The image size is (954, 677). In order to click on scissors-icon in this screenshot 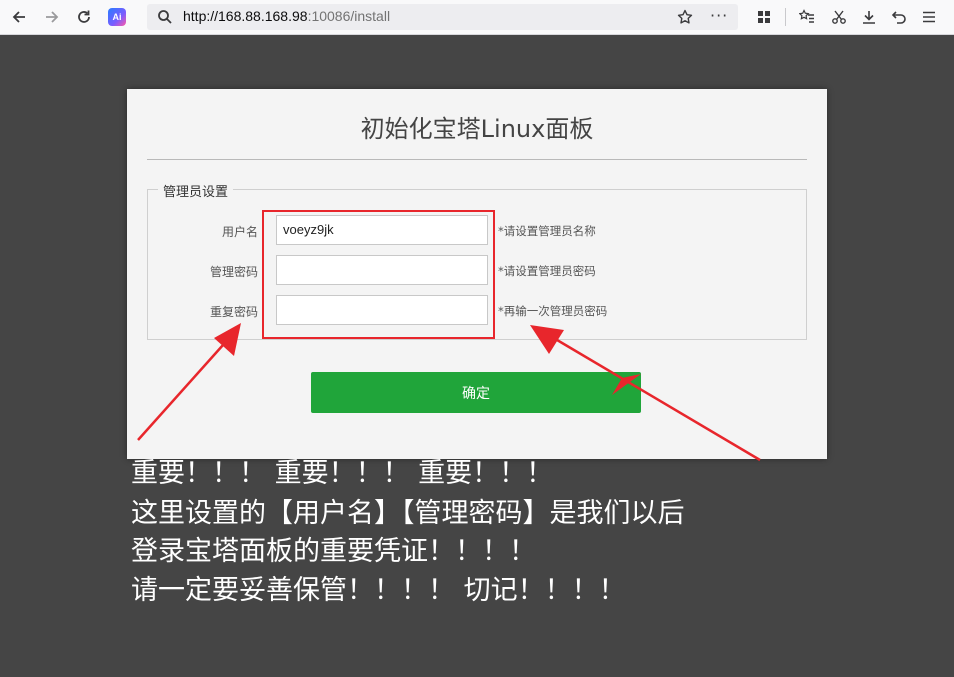, I will do `click(839, 17)`.